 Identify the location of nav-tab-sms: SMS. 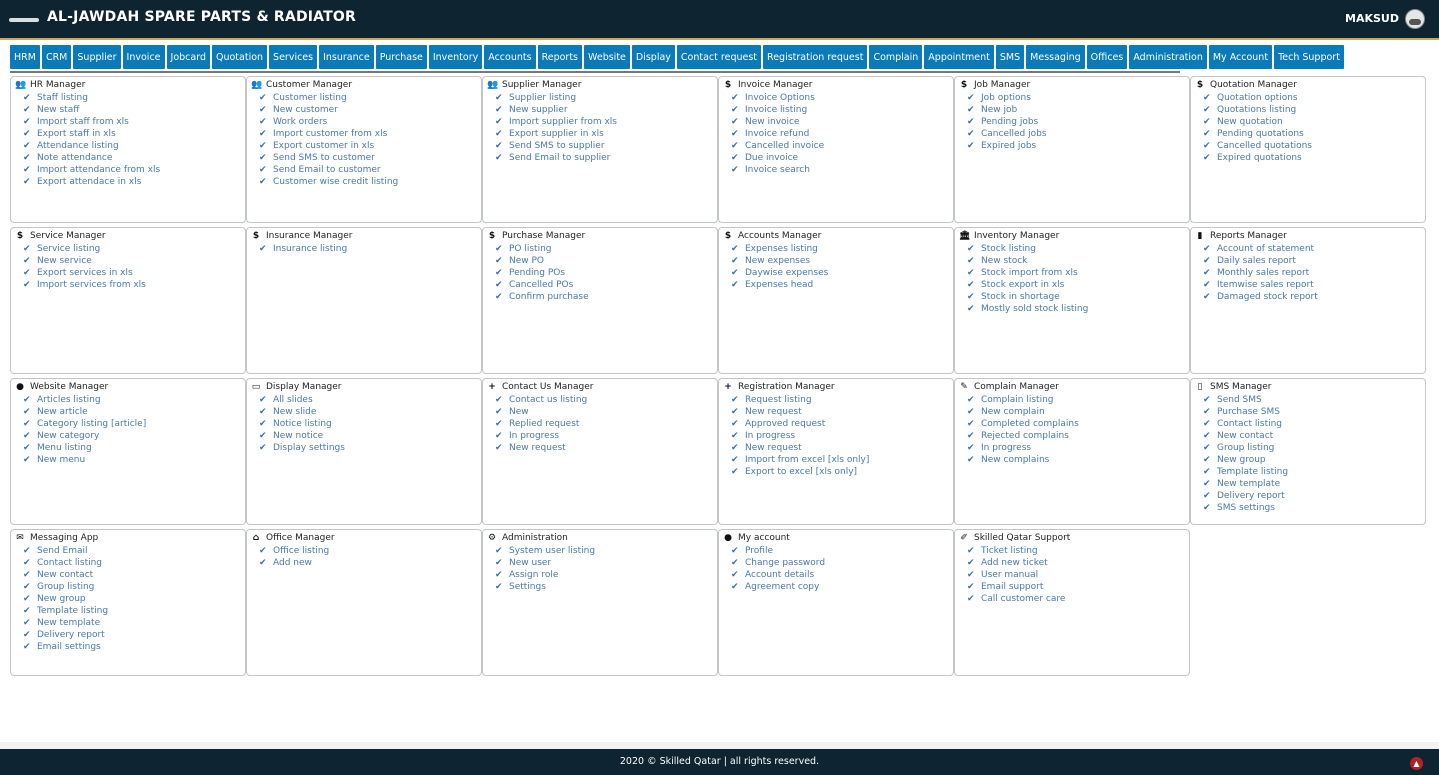
(1010, 57).